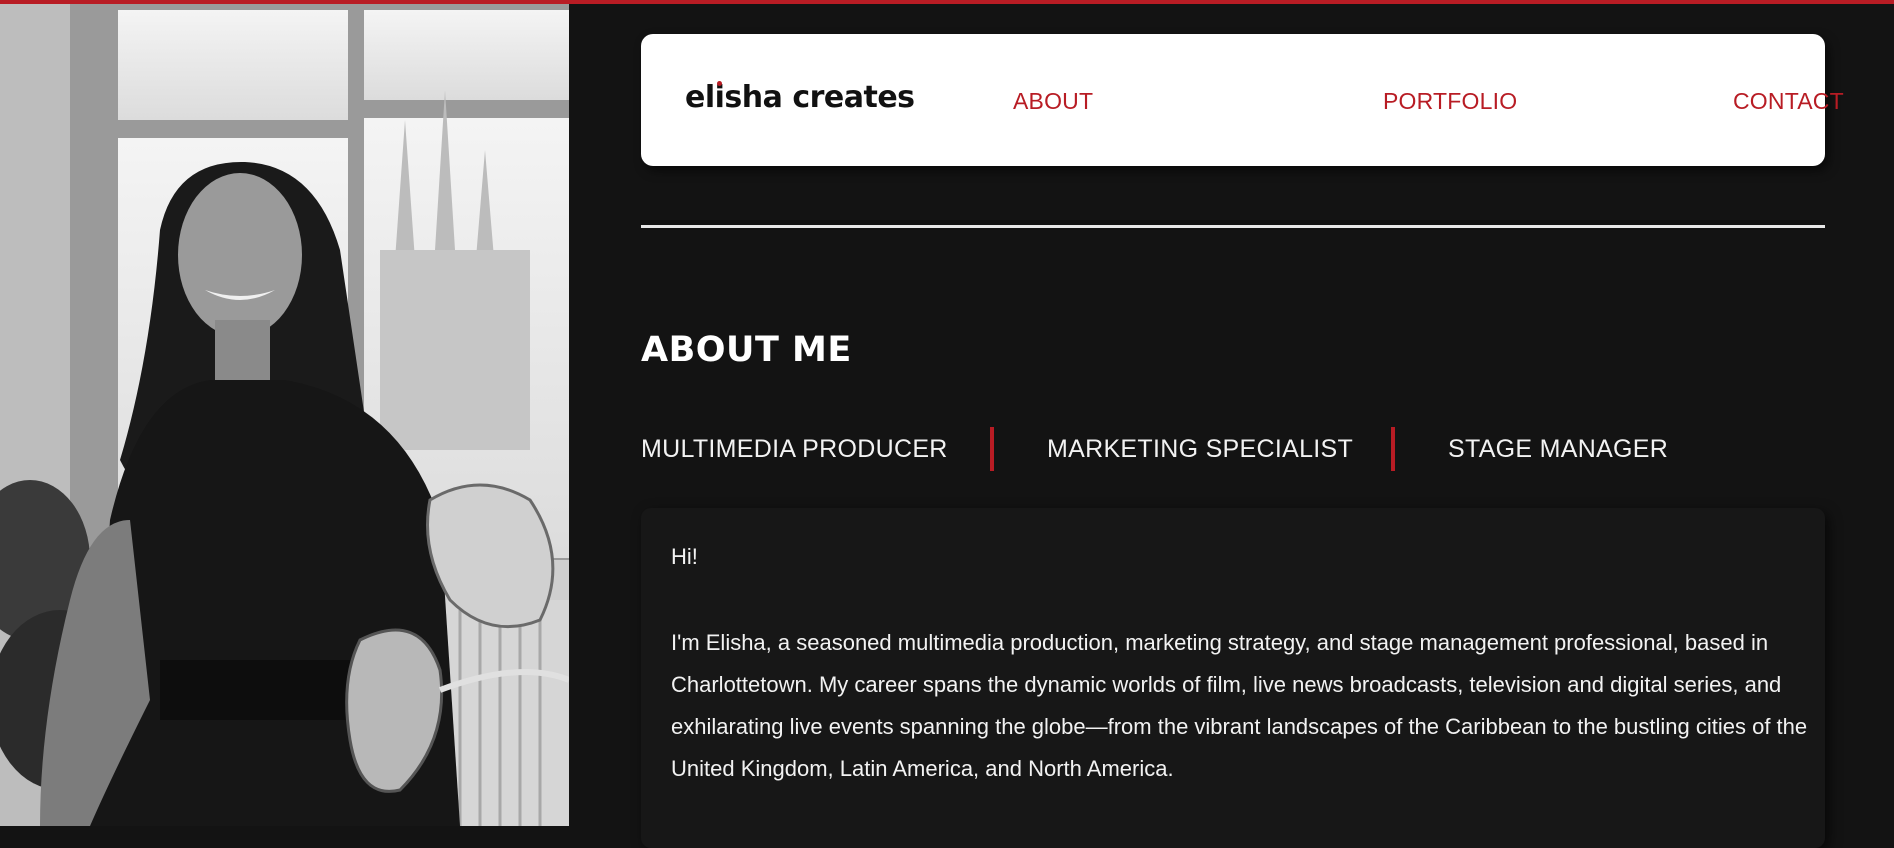 The image size is (1894, 848). What do you see at coordinates (794, 449) in the screenshot?
I see `role-multimedia-producer: MULTIMEDIA PRODUCER` at bounding box center [794, 449].